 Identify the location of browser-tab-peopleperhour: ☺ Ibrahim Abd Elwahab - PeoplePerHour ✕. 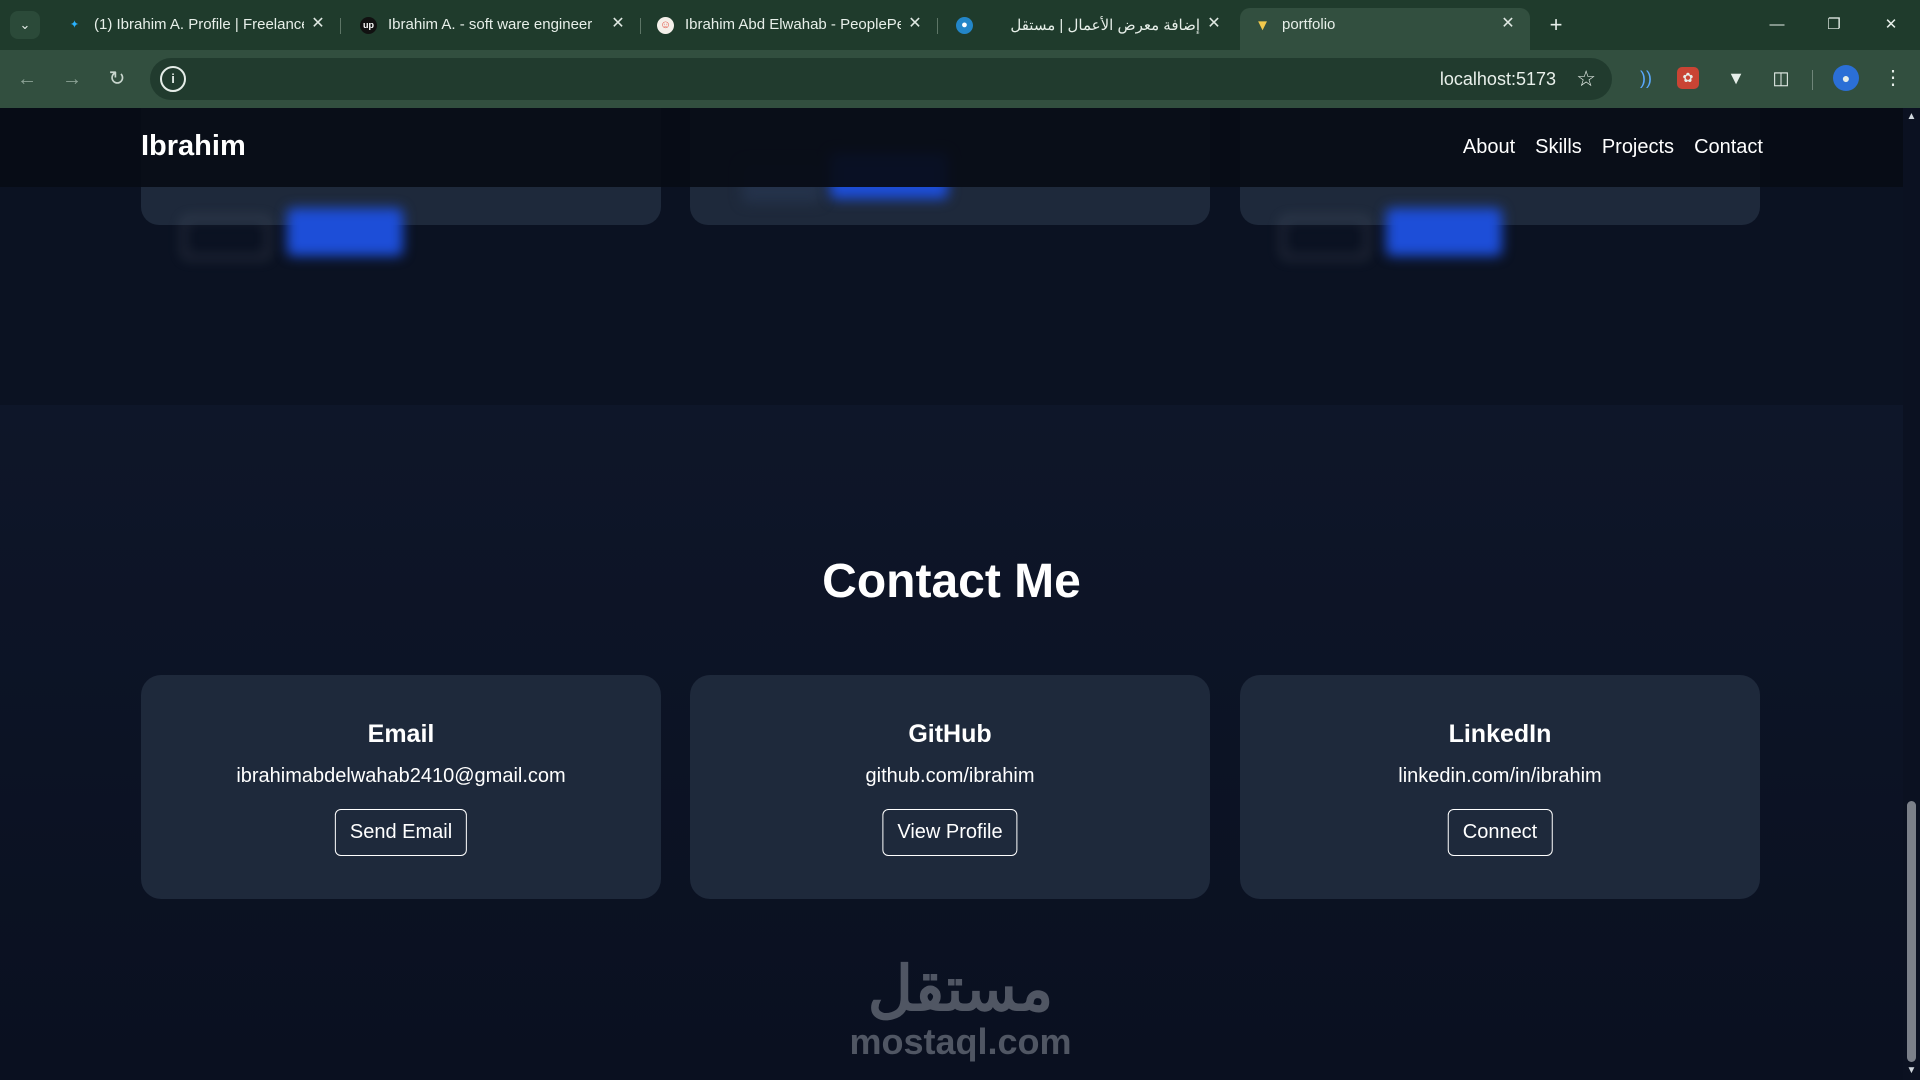
(790, 25).